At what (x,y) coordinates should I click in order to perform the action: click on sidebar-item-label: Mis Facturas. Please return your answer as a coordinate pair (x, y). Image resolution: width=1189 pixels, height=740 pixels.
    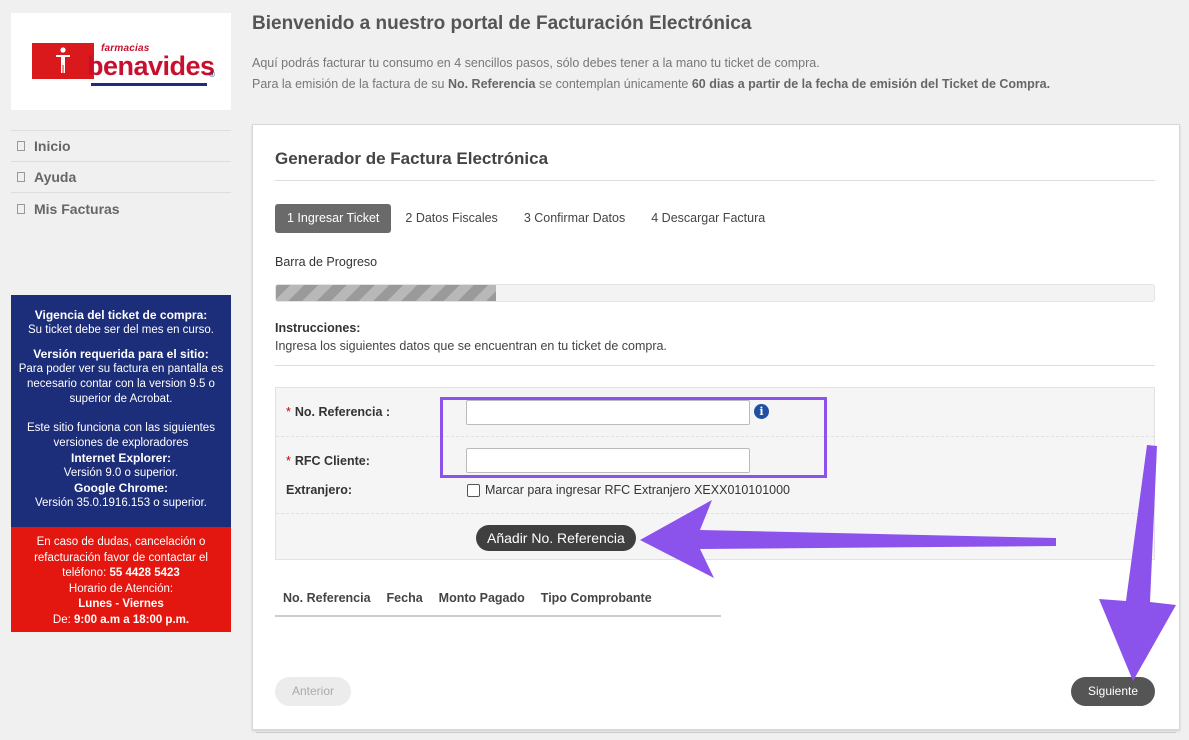
    Looking at the image, I should click on (77, 208).